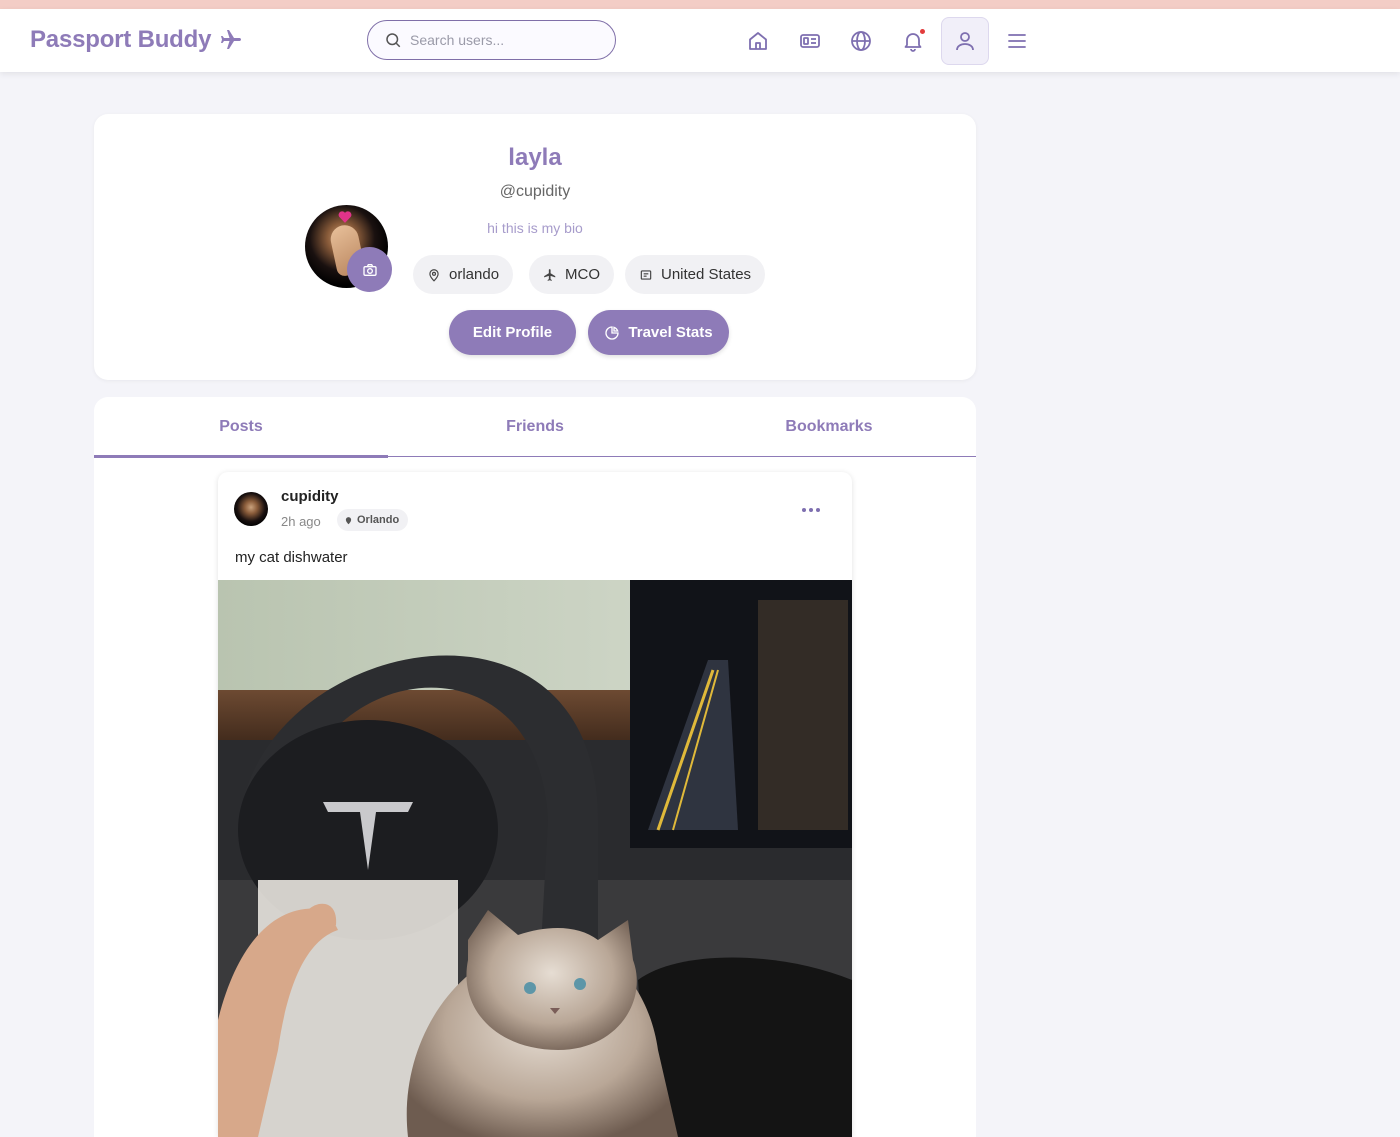 The image size is (1400, 1137). What do you see at coordinates (582, 274) in the screenshot?
I see `airport-label: MCO` at bounding box center [582, 274].